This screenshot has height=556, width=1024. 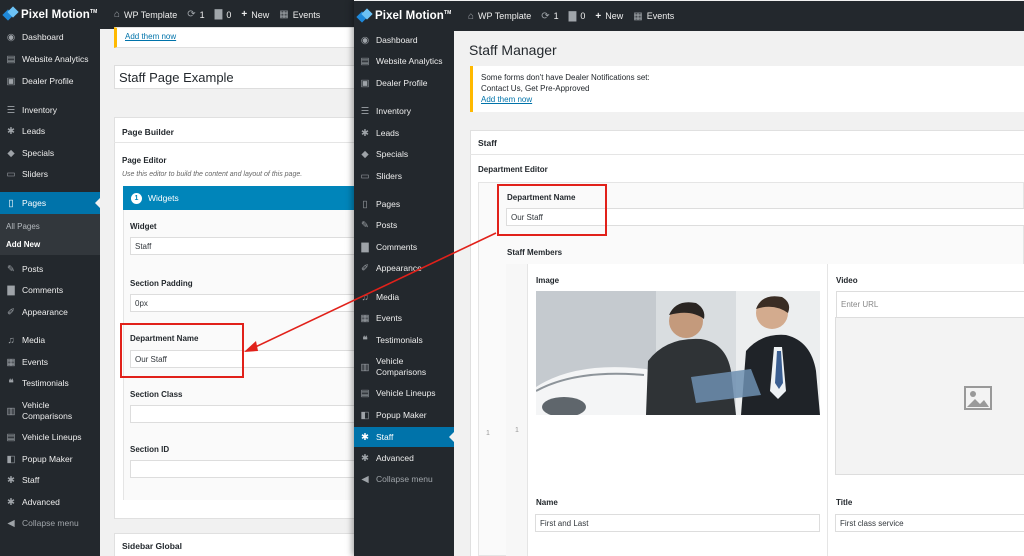 What do you see at coordinates (978, 398) in the screenshot?
I see `image-icon` at bounding box center [978, 398].